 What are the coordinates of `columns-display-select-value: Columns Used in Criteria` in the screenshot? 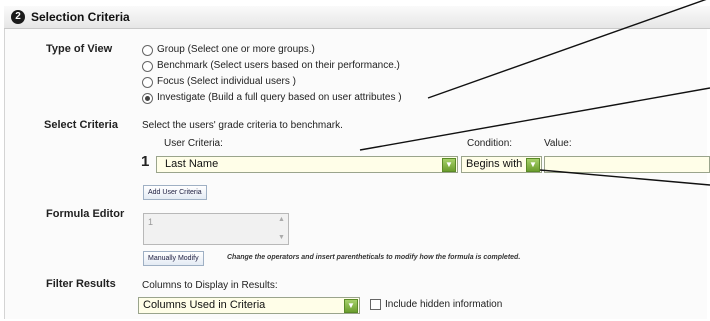 It's located at (204, 305).